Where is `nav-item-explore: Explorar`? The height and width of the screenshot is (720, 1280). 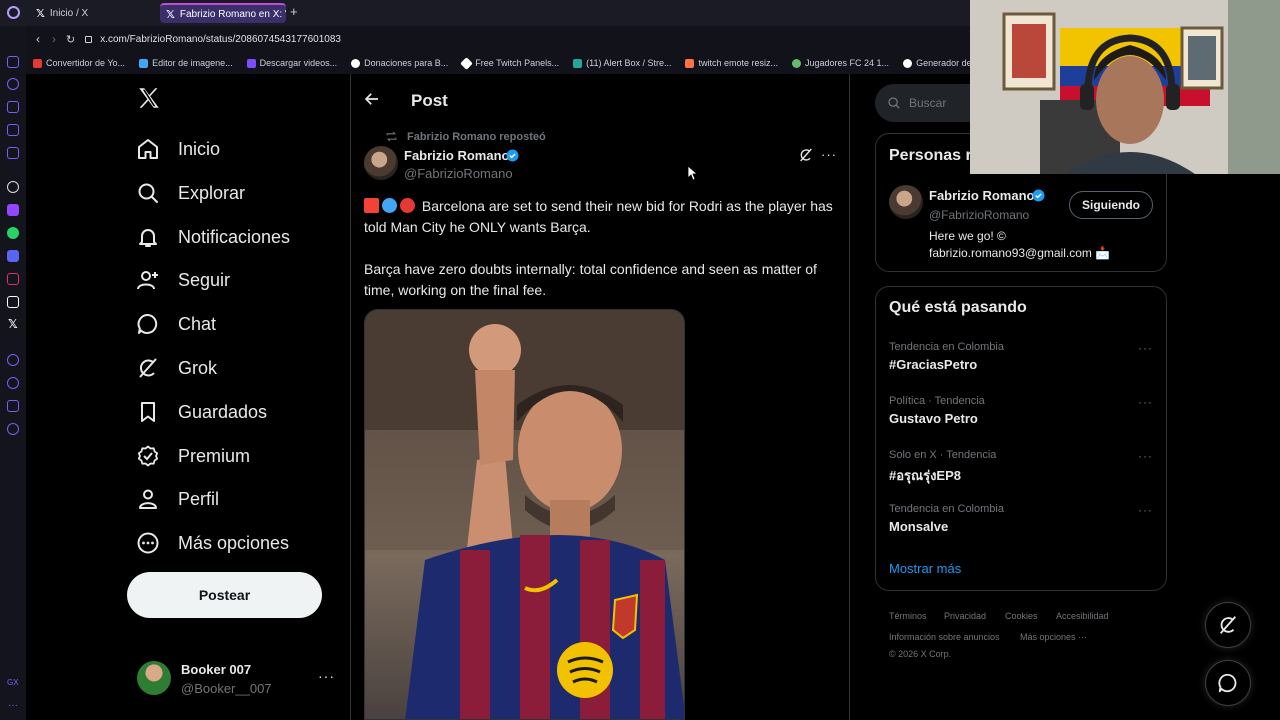
nav-item-explore: Explorar is located at coordinates (190, 193).